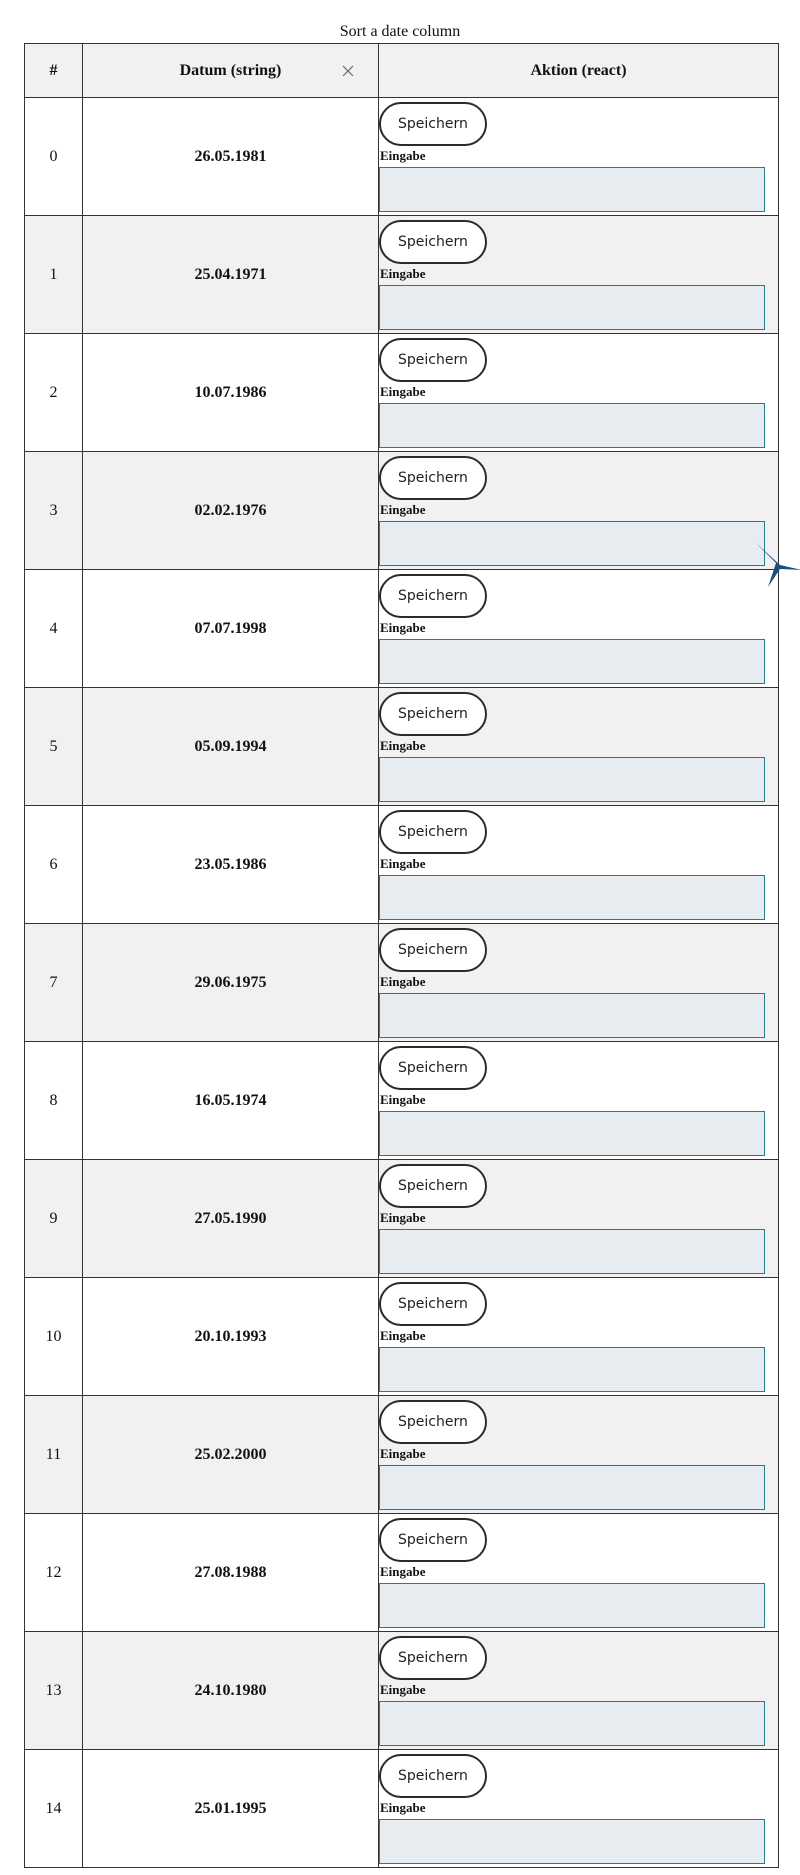 The height and width of the screenshot is (1875, 800). What do you see at coordinates (53, 1808) in the screenshot?
I see `row-index: 14` at bounding box center [53, 1808].